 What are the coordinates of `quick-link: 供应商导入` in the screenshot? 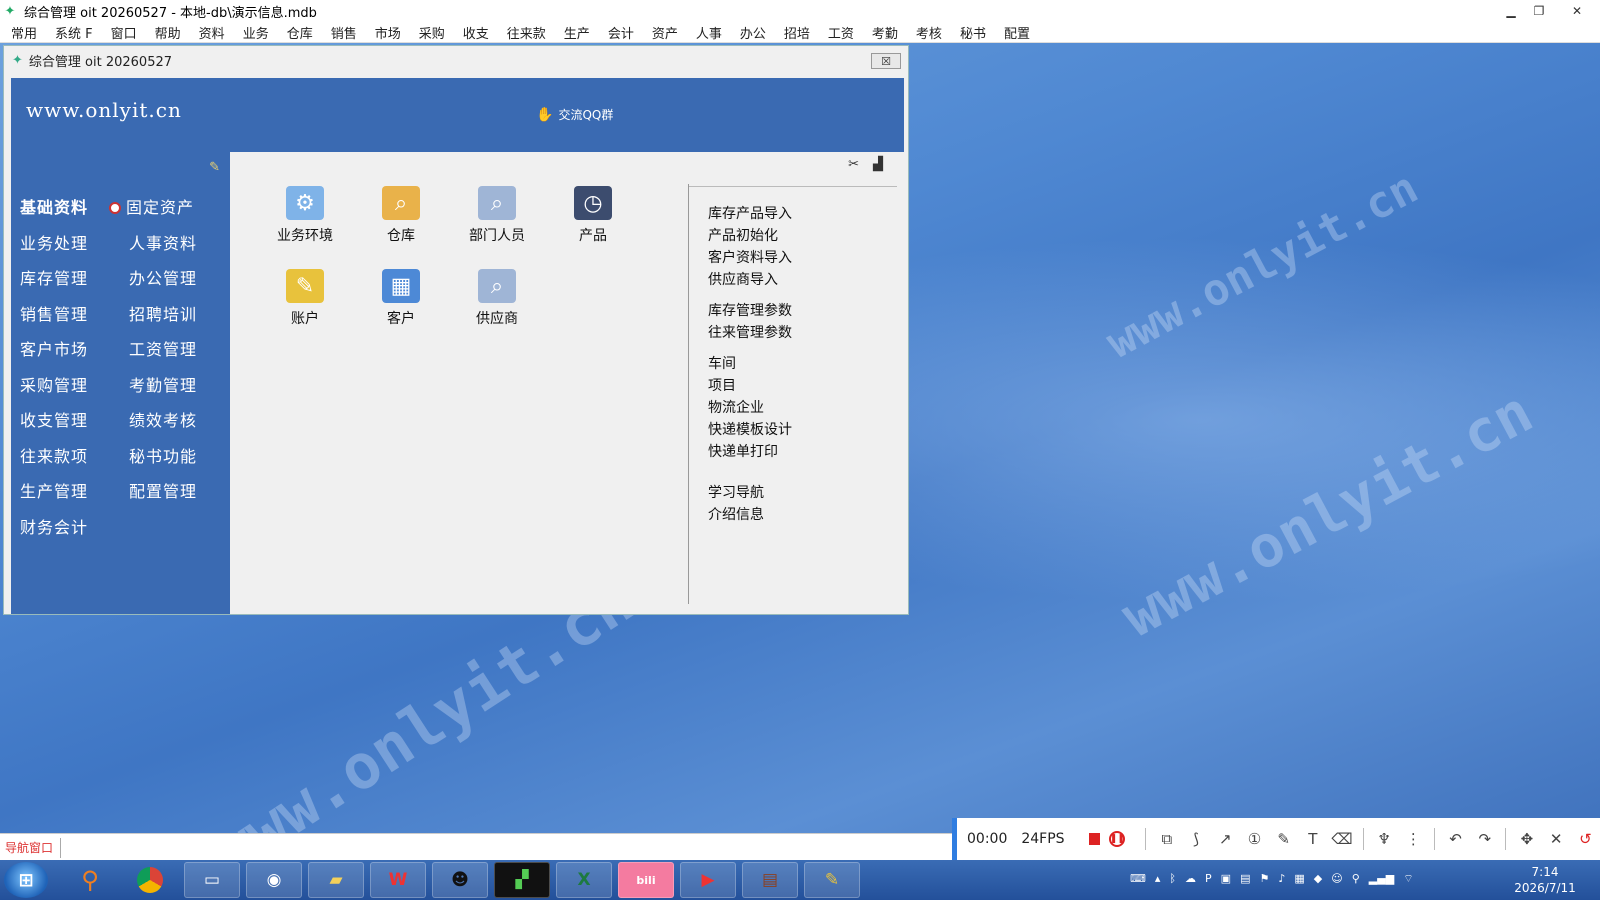 It's located at (743, 279).